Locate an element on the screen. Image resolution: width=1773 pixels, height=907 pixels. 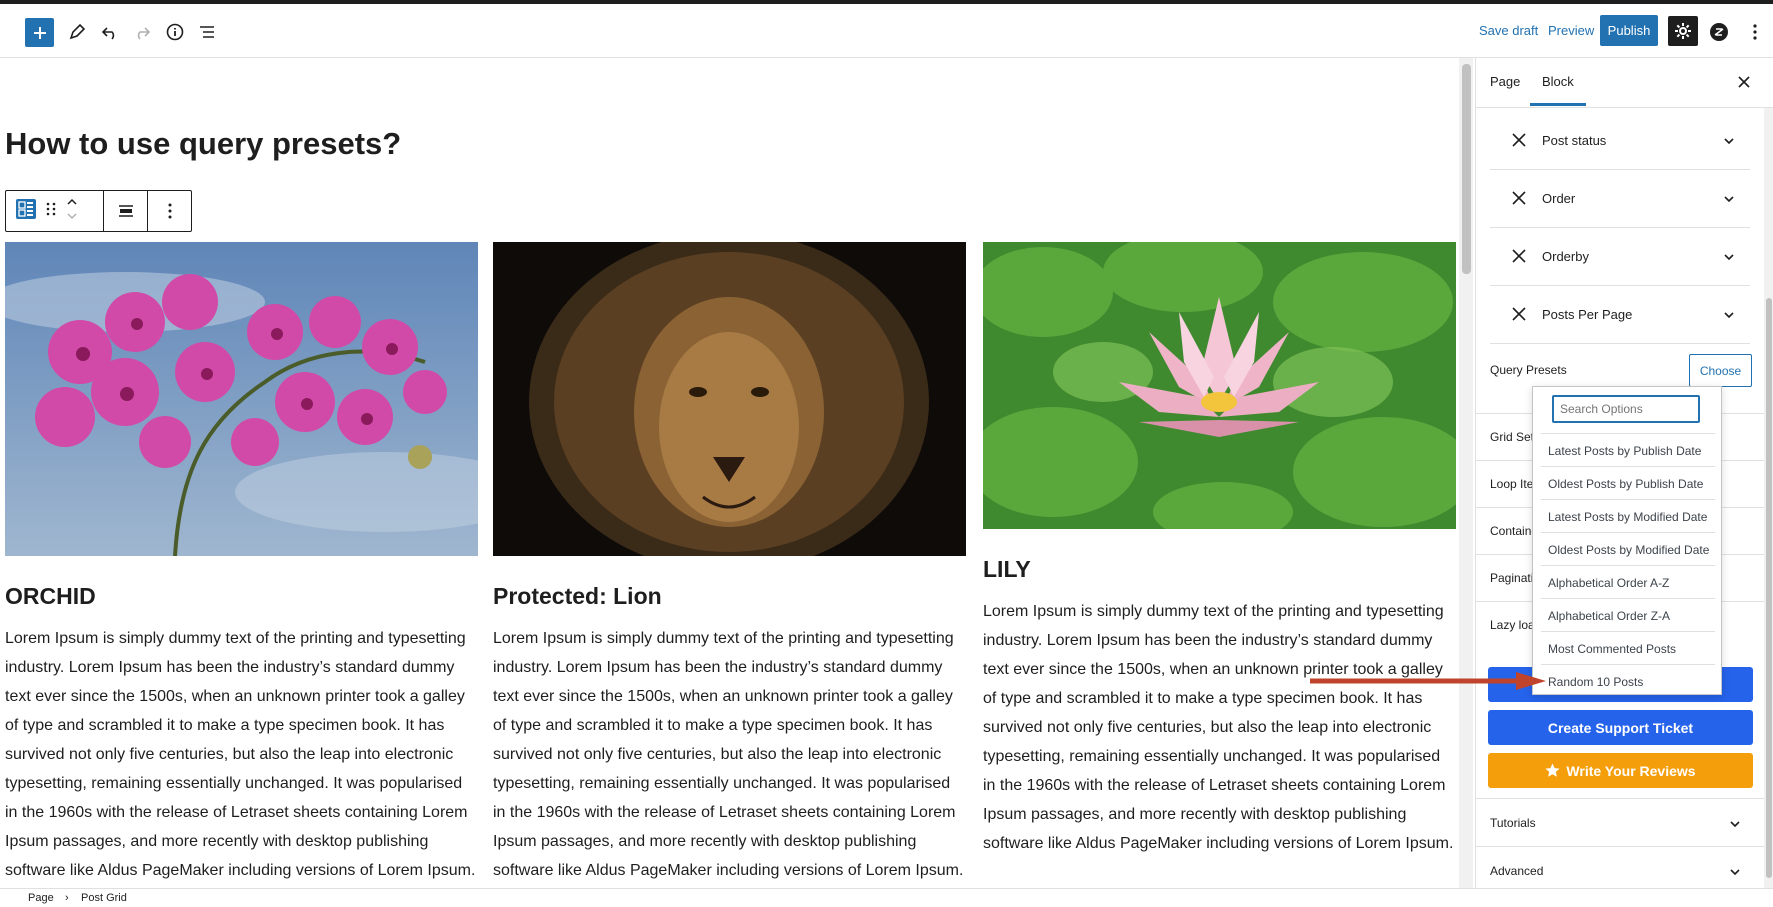
drag-handle-icon is located at coordinates (51, 211).